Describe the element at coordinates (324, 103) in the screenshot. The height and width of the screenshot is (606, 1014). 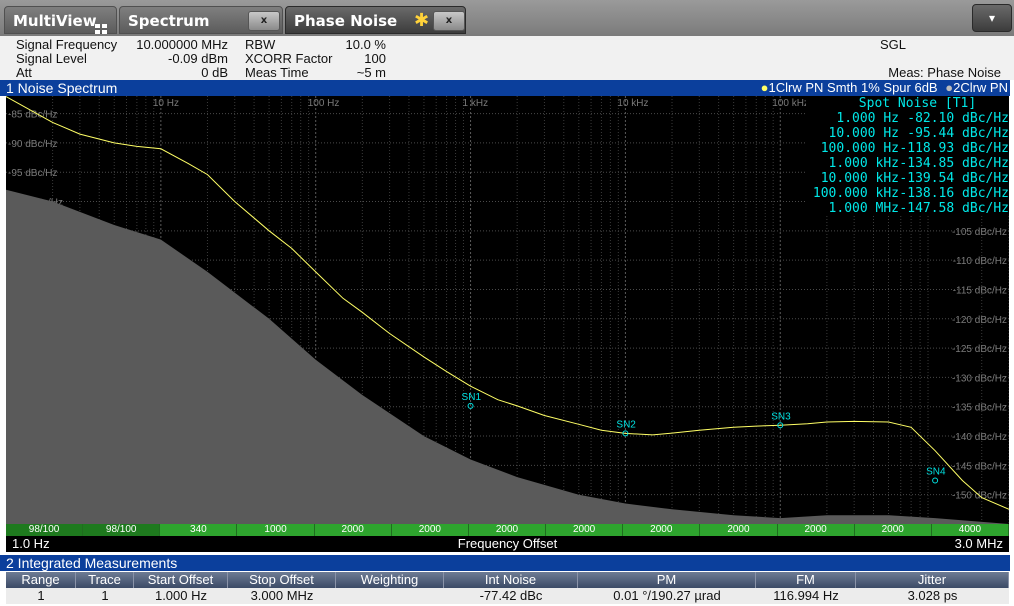
I see `x-tick-label: 100 Hz` at that location.